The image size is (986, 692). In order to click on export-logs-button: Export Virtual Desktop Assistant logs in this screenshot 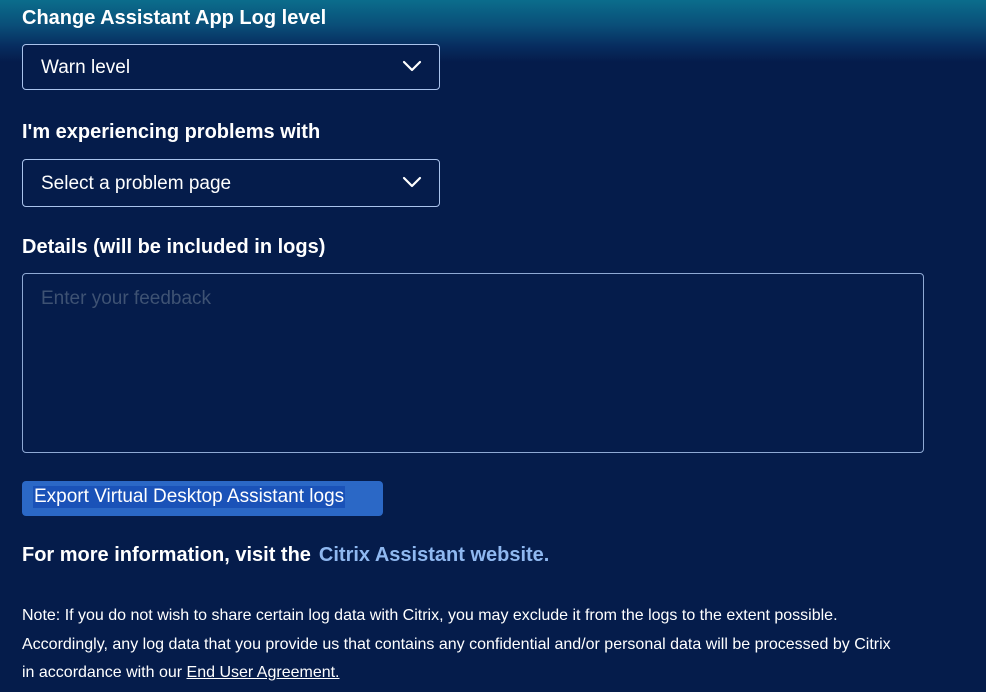, I will do `click(202, 498)`.